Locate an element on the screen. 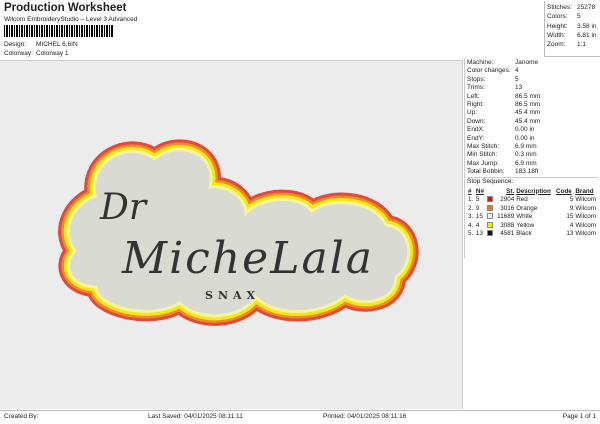 Image resolution: width=600 pixels, height=424 pixels. stop-code: 5 is located at coordinates (571, 200).